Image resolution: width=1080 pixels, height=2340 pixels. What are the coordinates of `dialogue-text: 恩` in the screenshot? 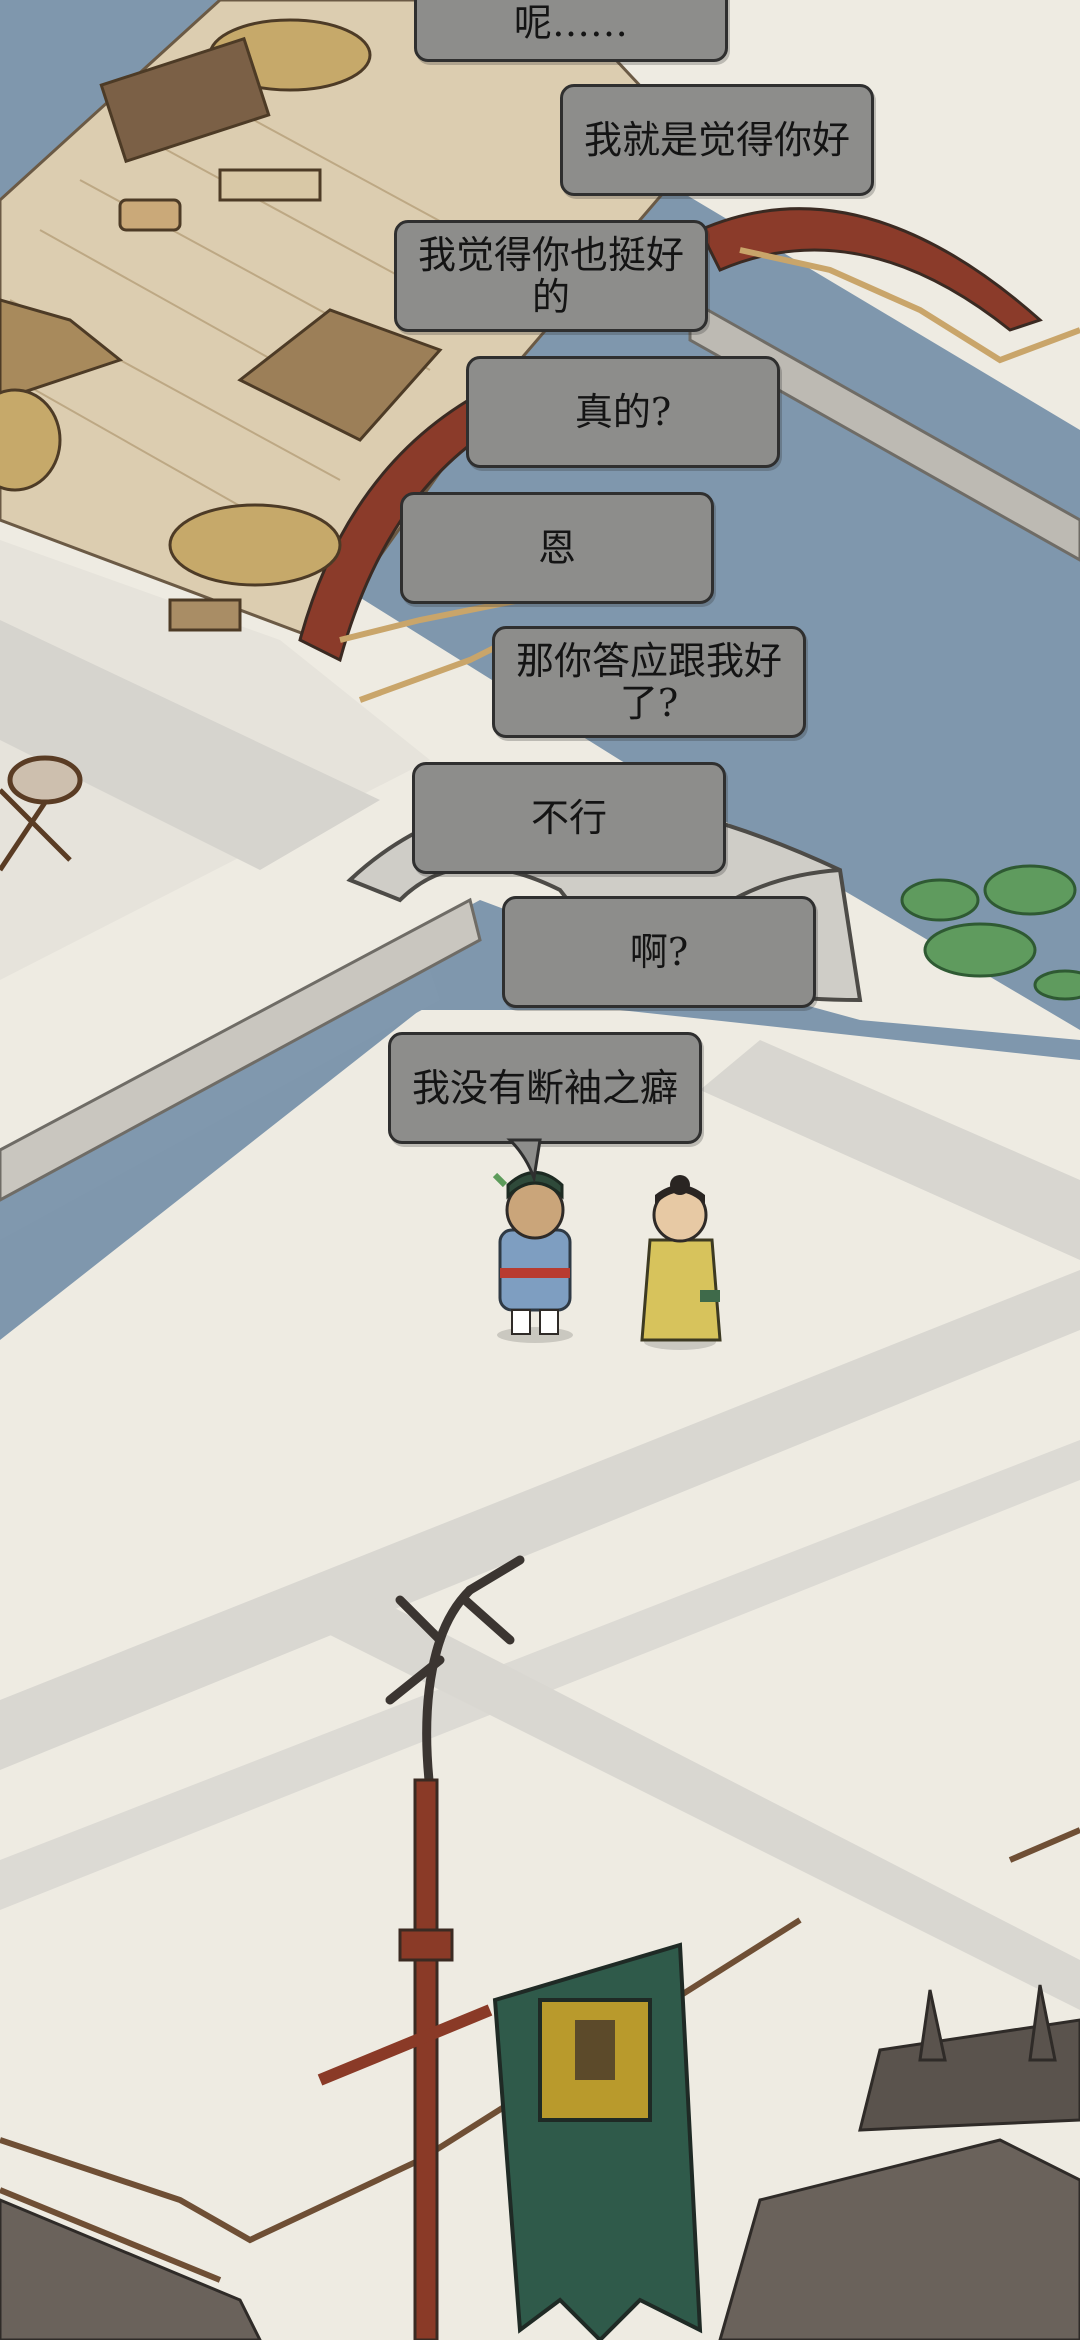 It's located at (556, 548).